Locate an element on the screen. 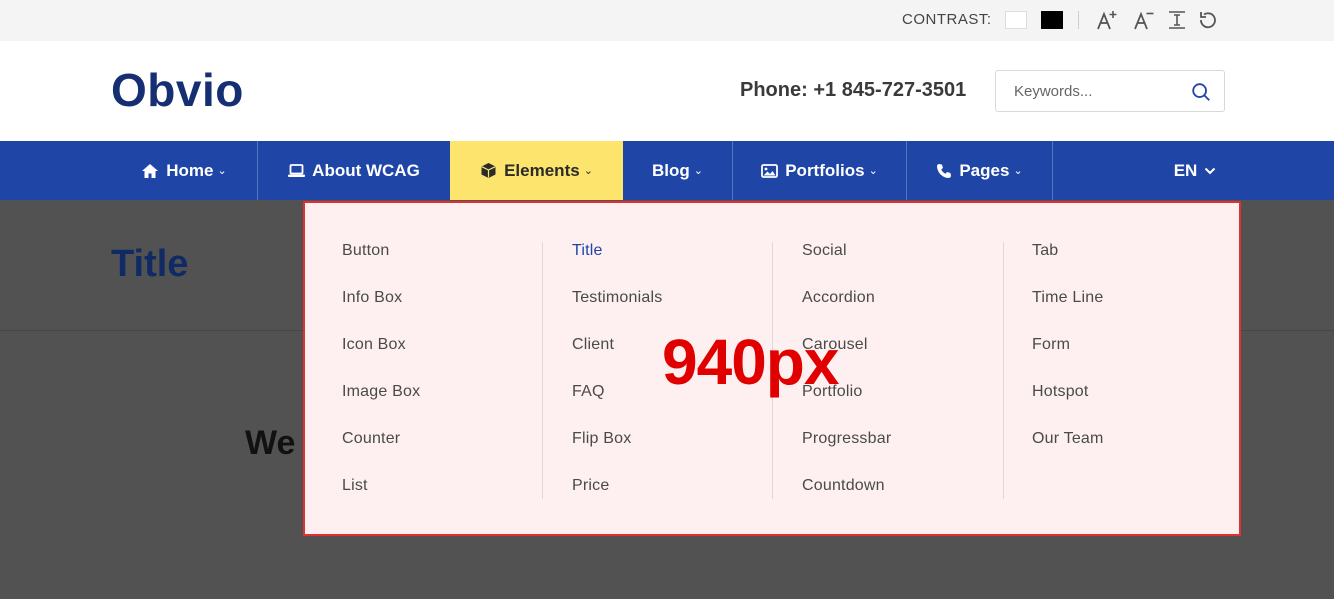  nav-item-label: Home is located at coordinates (190, 170).